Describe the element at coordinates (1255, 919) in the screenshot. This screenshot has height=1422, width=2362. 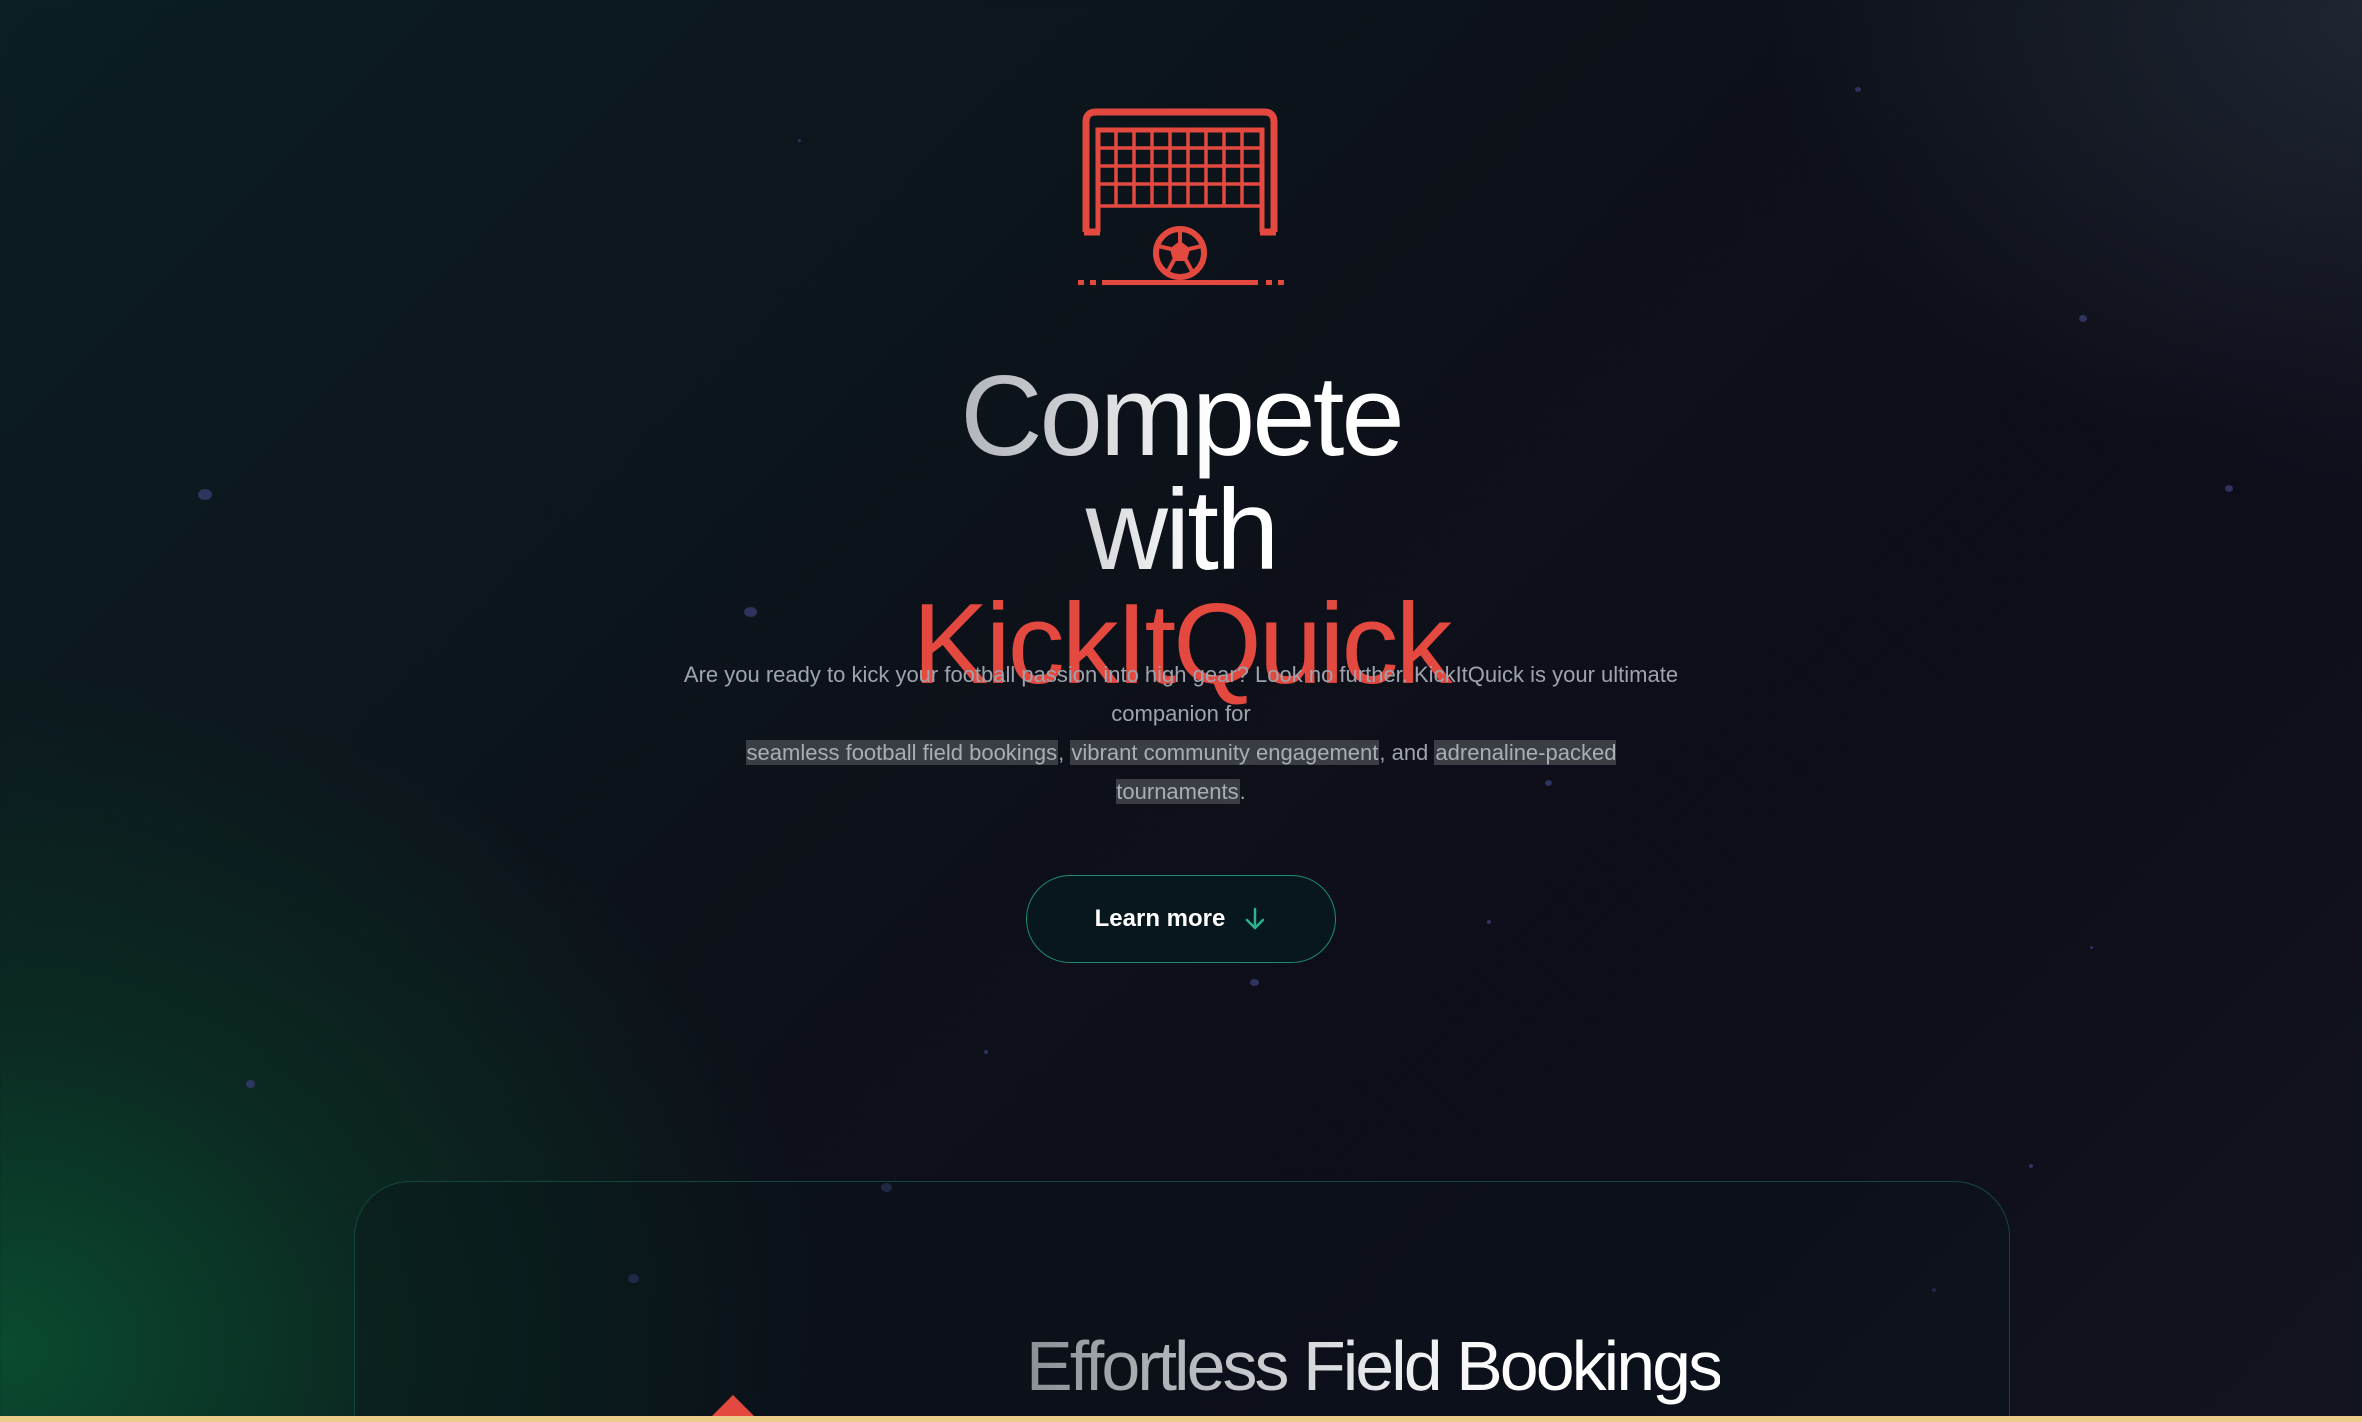
I see `arrow-down-icon` at that location.